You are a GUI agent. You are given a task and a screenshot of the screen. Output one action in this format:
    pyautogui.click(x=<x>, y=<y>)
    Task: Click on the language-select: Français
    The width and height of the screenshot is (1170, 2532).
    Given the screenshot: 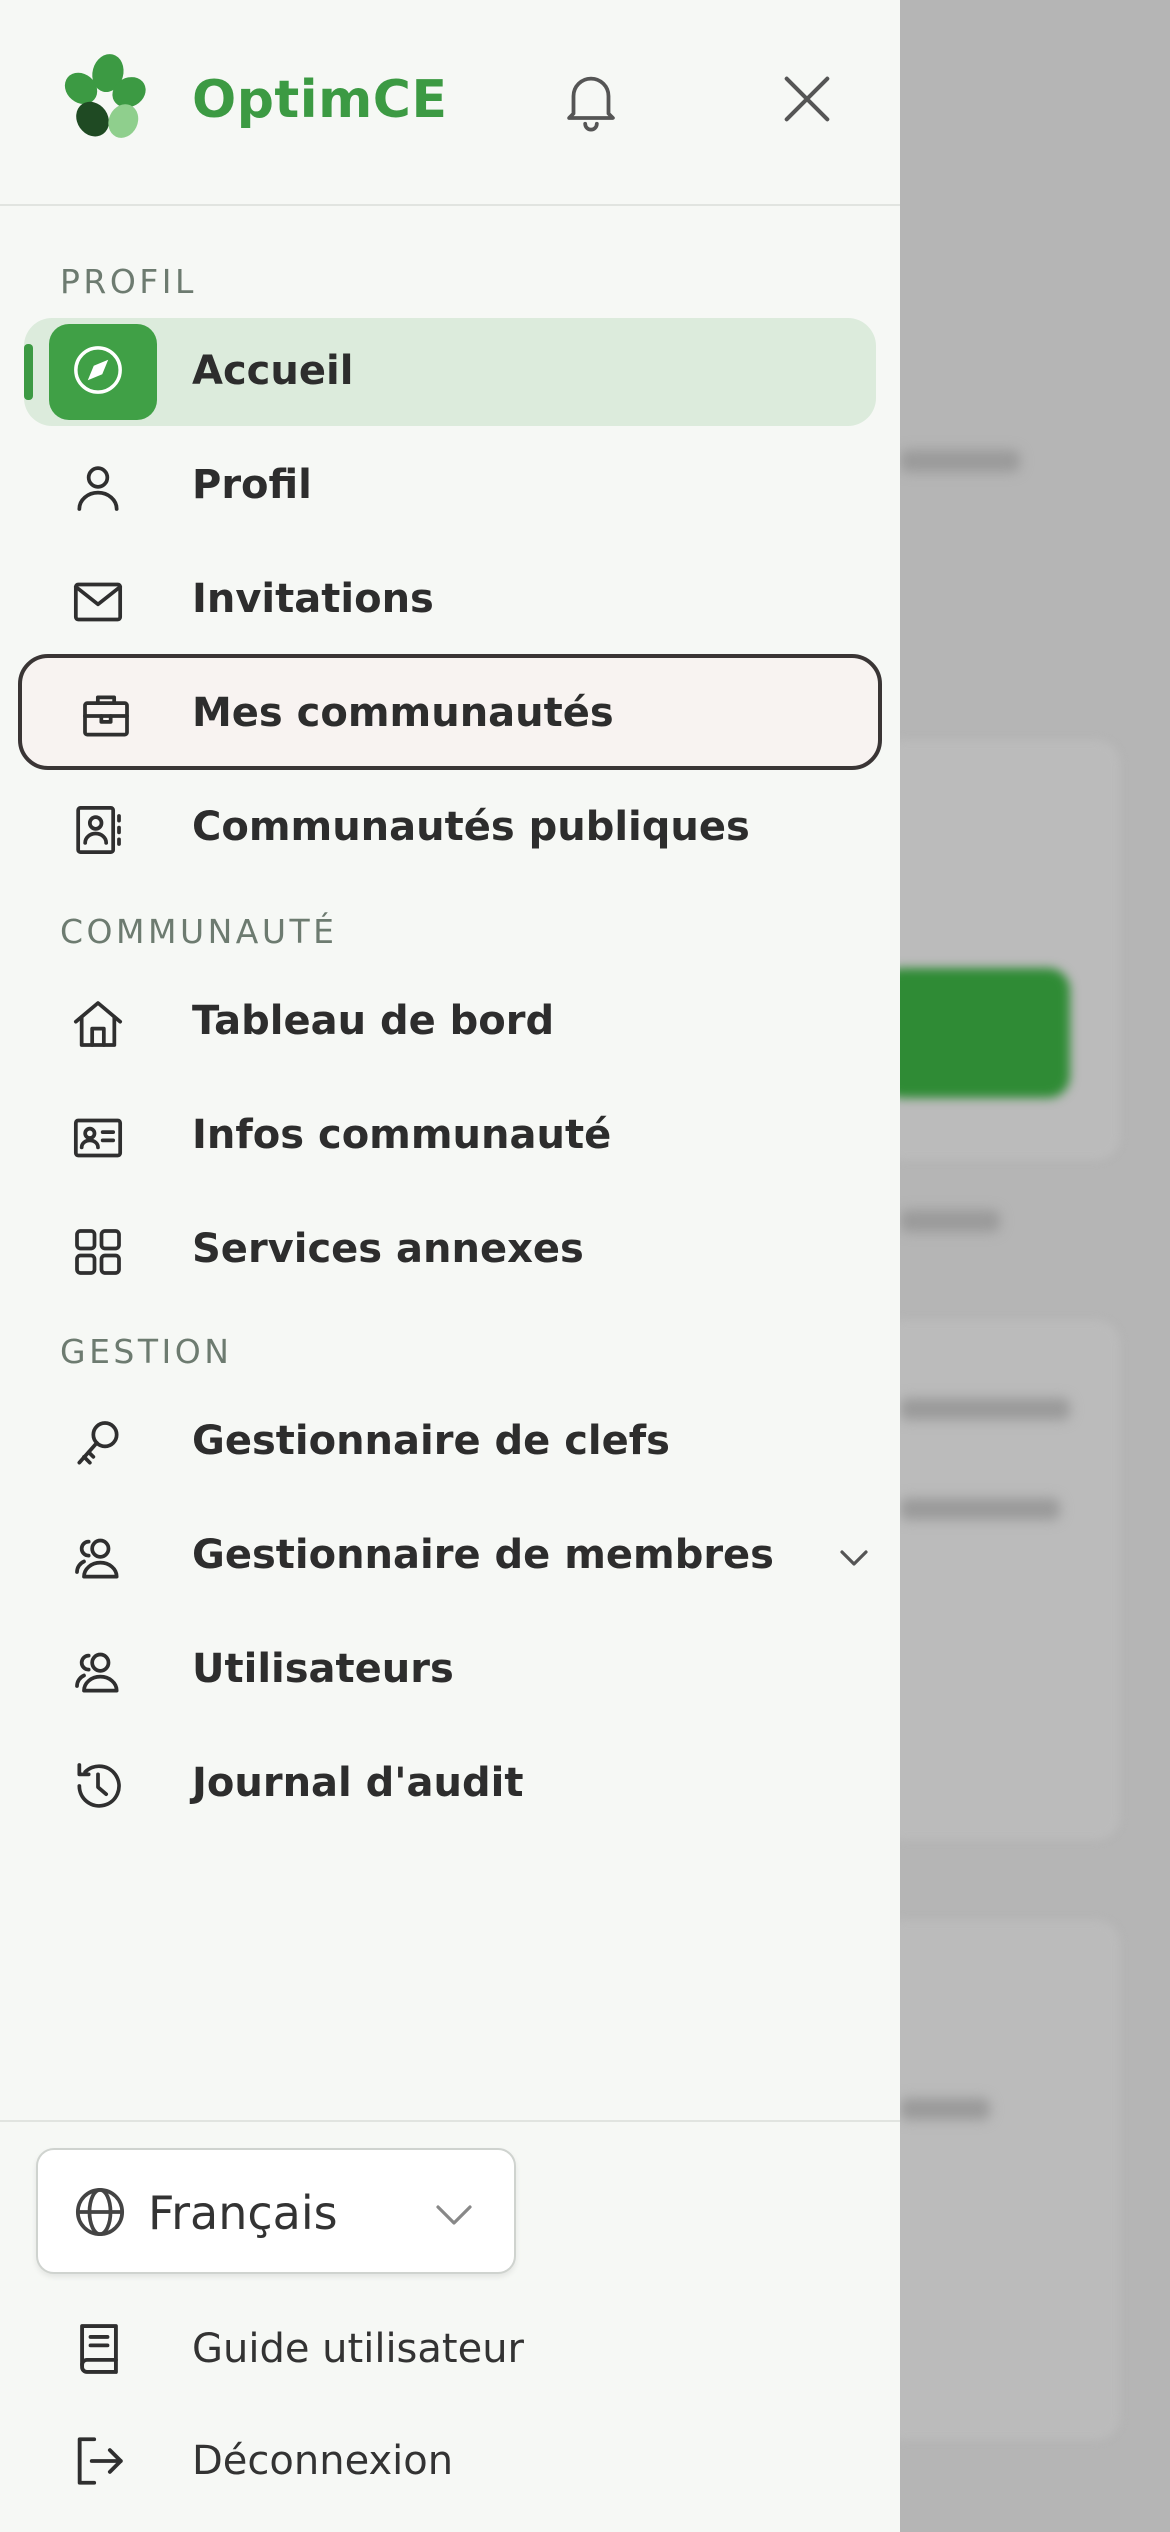 What is the action you would take?
    pyautogui.click(x=276, y=2211)
    